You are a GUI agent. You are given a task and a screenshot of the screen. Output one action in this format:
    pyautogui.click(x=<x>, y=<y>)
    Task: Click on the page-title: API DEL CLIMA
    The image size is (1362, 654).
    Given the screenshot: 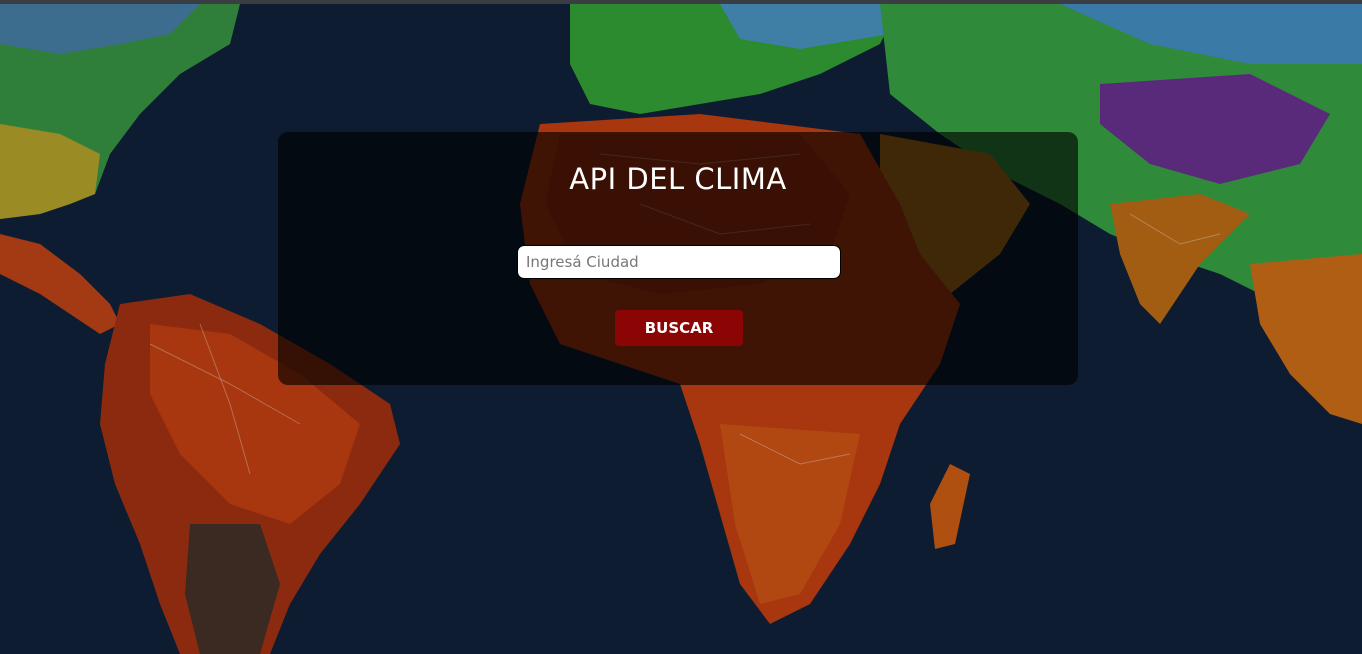 What is the action you would take?
    pyautogui.click(x=678, y=179)
    